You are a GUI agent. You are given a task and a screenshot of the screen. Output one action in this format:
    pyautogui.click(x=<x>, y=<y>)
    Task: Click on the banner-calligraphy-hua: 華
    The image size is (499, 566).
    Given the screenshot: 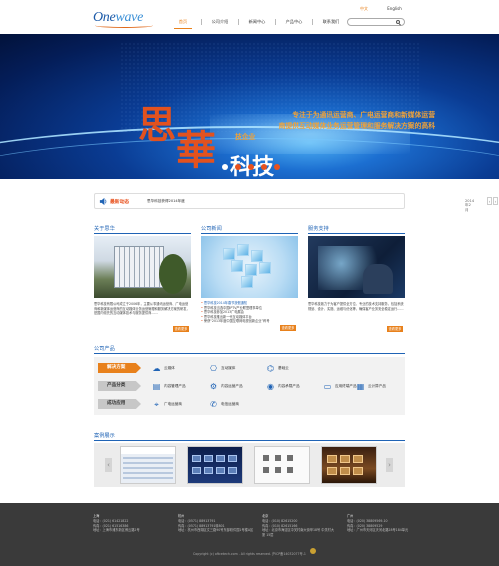 What is the action you would take?
    pyautogui.click(x=196, y=150)
    